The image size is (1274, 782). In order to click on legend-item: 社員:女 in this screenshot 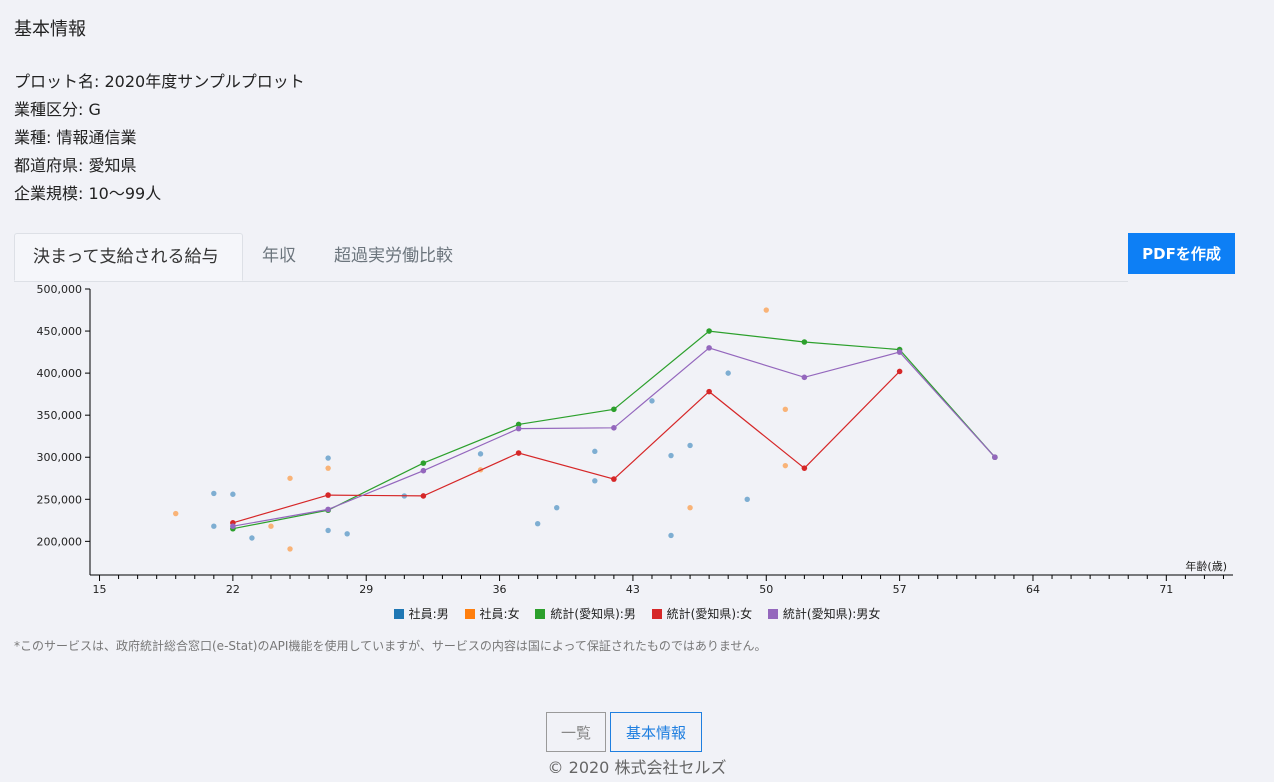, I will do `click(492, 613)`.